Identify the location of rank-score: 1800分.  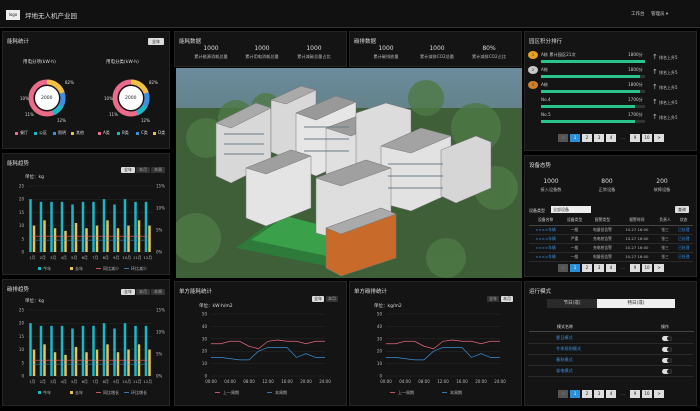
(635, 54).